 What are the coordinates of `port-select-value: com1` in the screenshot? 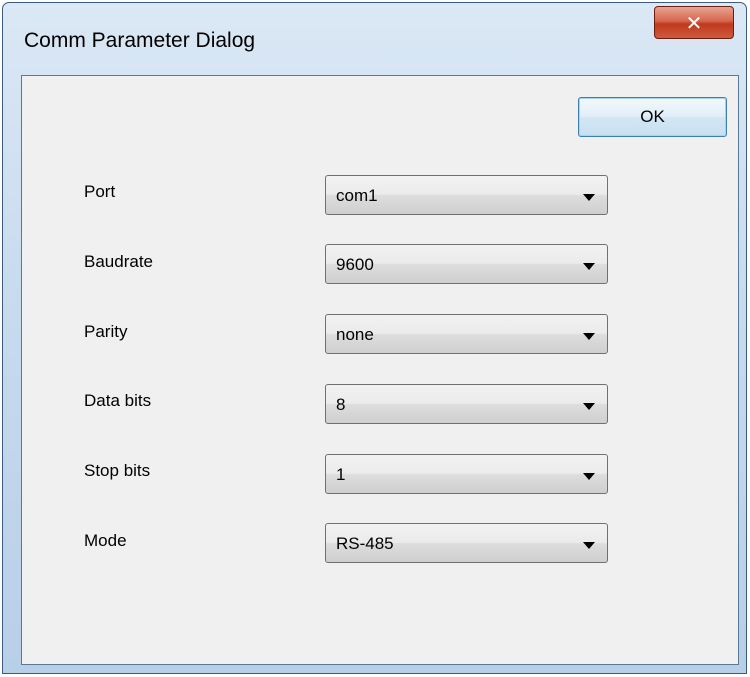 It's located at (357, 195).